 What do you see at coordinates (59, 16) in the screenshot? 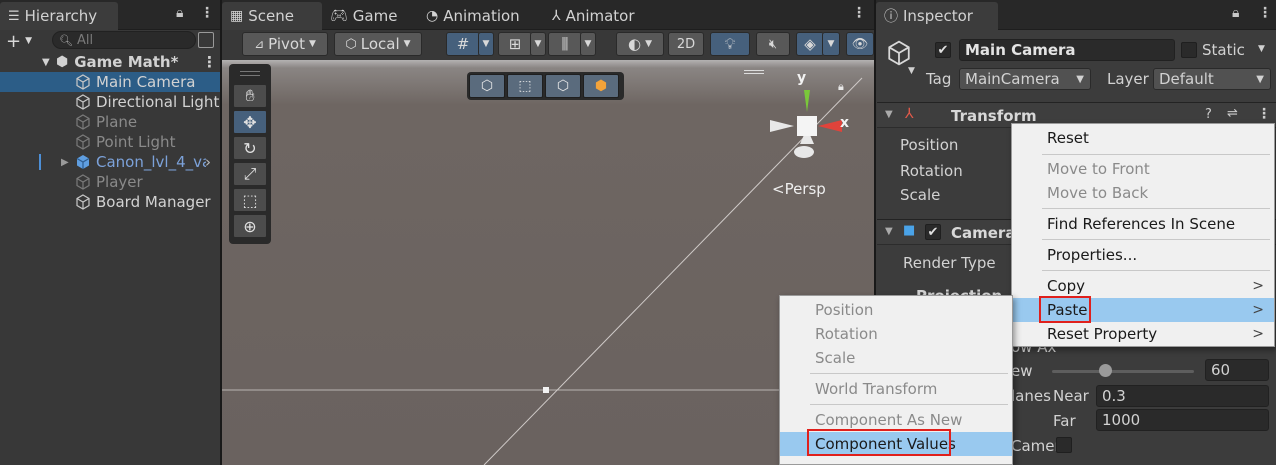
I see `tab-hierarchy: ☰ Hierarchy` at bounding box center [59, 16].